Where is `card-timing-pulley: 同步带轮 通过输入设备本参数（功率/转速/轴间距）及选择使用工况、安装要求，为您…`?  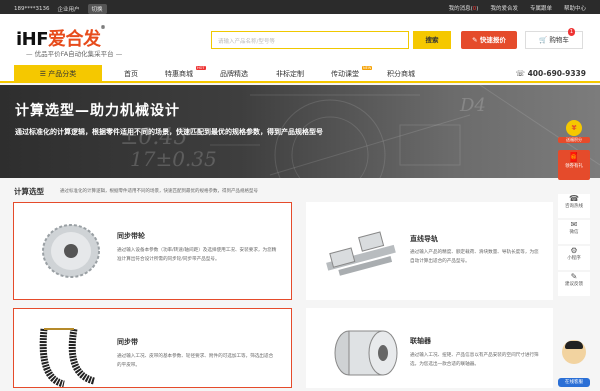
card-timing-pulley: 同步带轮 通过输入设备本参数（功率/转速/轴间距）及选择使用工况、安装要求，为您… is located at coordinates (152, 251).